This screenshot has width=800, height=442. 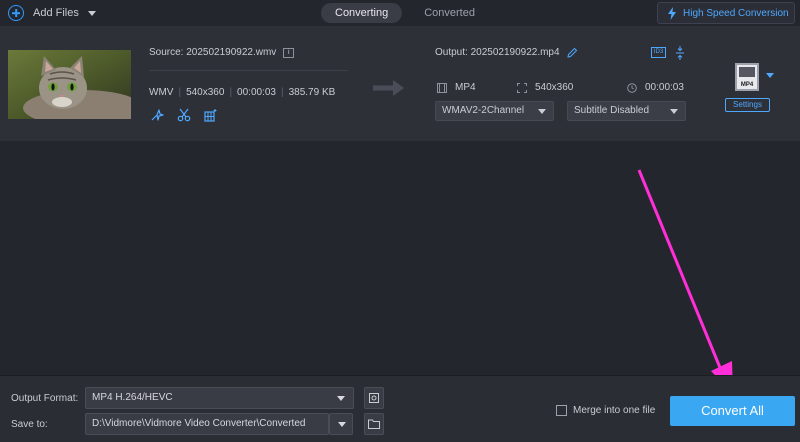 I want to click on clock-icon, so click(x=632, y=87).